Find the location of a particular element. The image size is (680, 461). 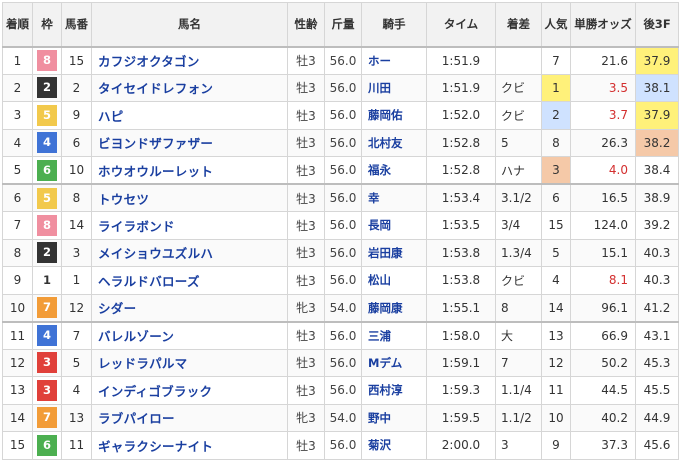

table-row: 14 7 13 ラブパイロー 牝3 54.0 野中 1:59.5 1.1/2 10 40.2 44.9 is located at coordinates (340, 417).